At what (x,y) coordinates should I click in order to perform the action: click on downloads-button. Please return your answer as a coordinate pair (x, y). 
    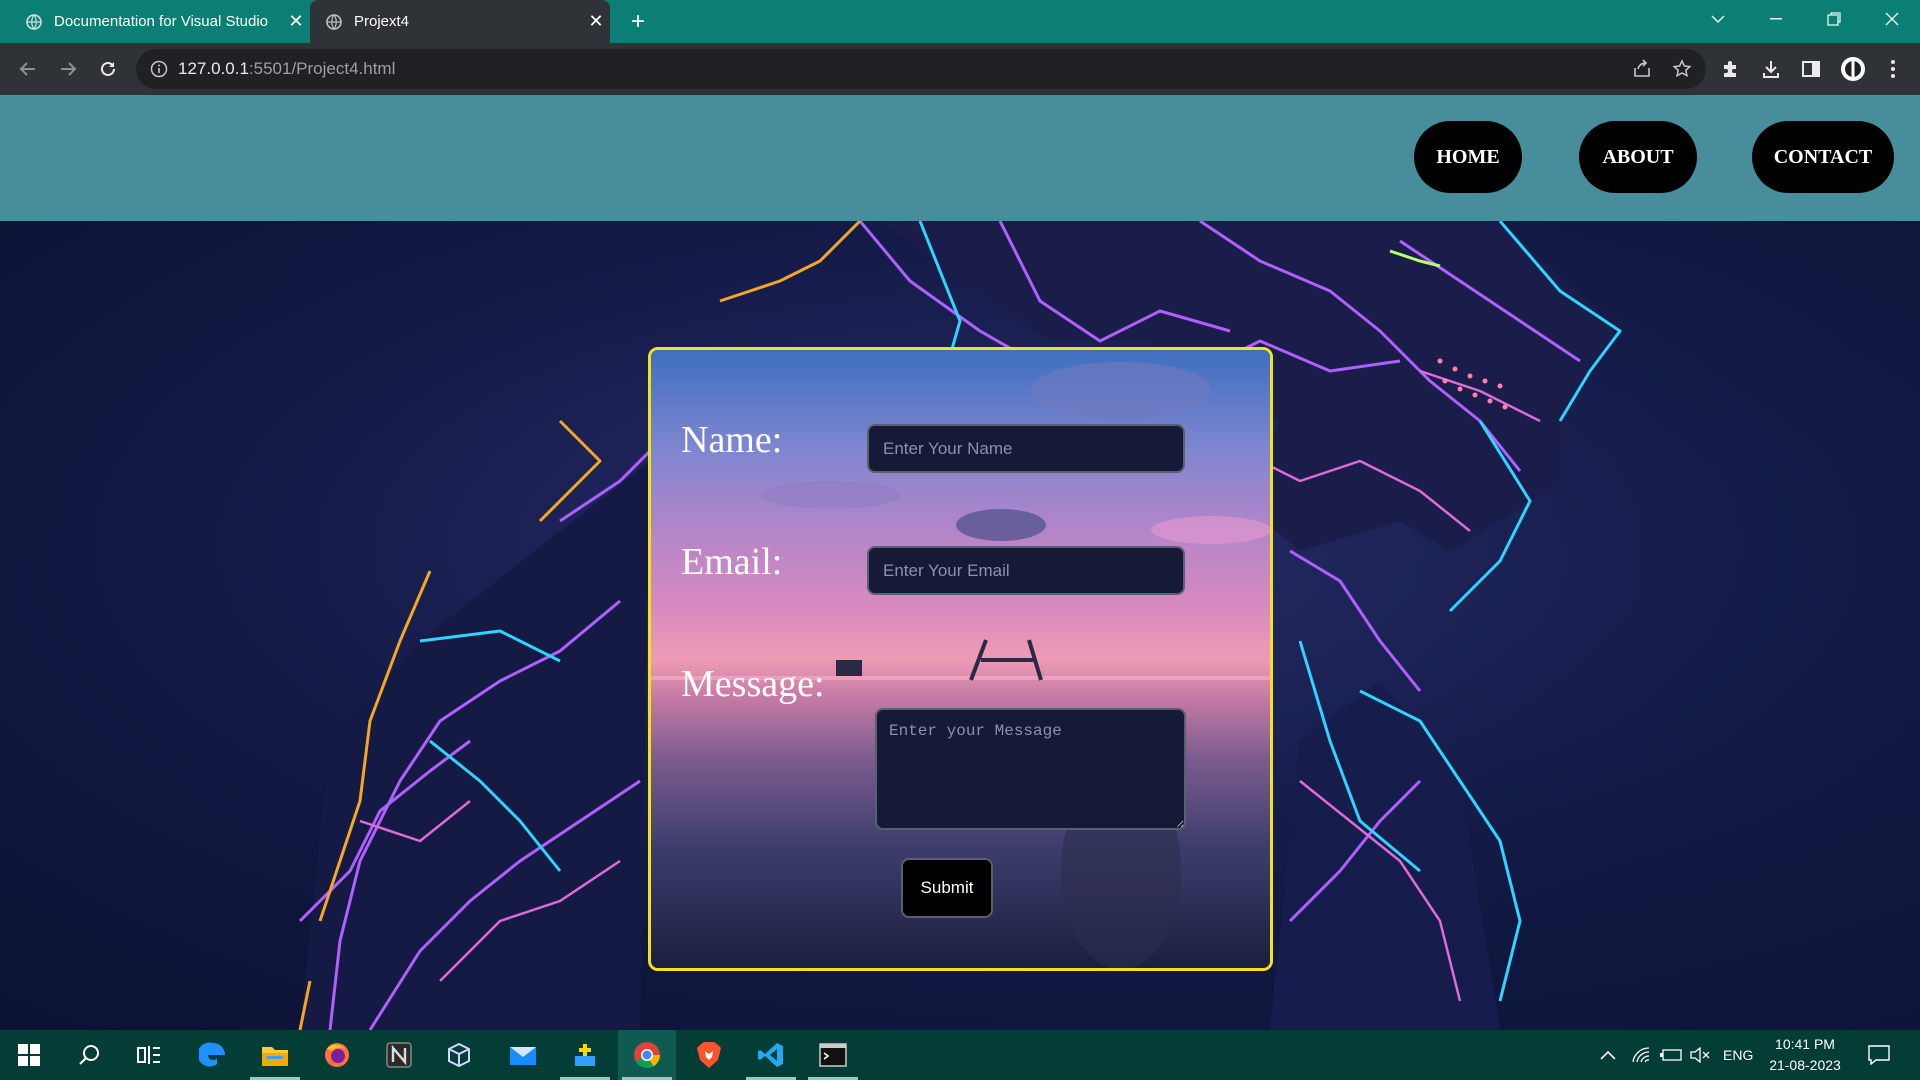
    Looking at the image, I should click on (1771, 69).